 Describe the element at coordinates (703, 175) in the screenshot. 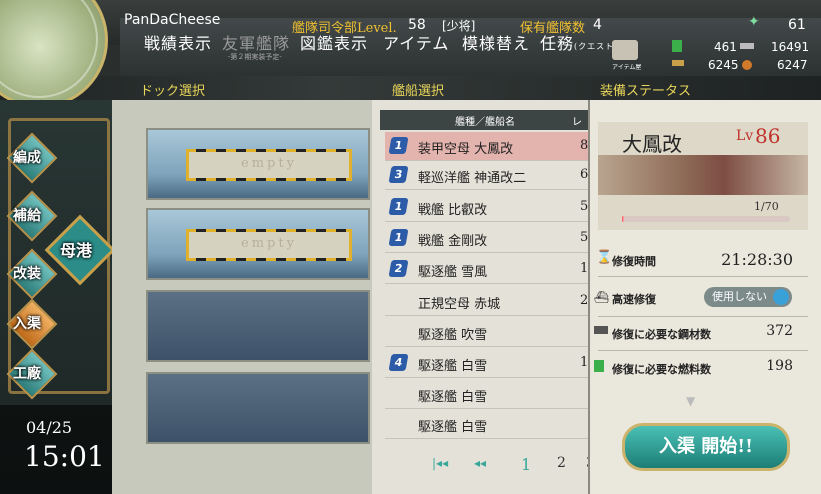

I see `ship-portrait-banner` at that location.